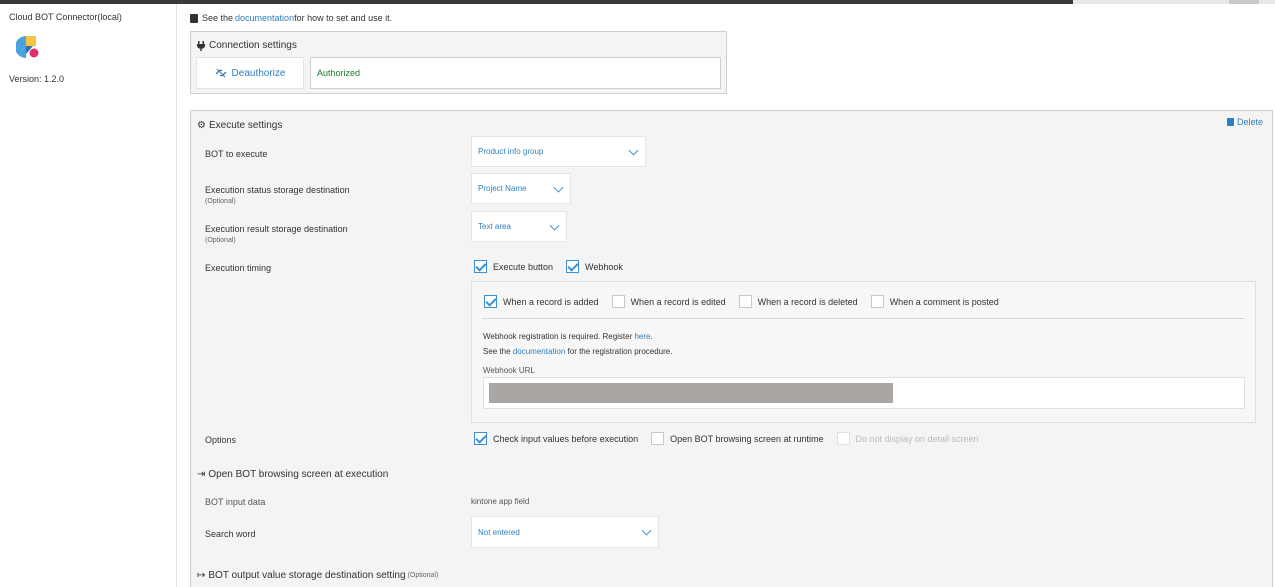  Describe the element at coordinates (221, 440) in the screenshot. I see `options-label: Options` at that location.